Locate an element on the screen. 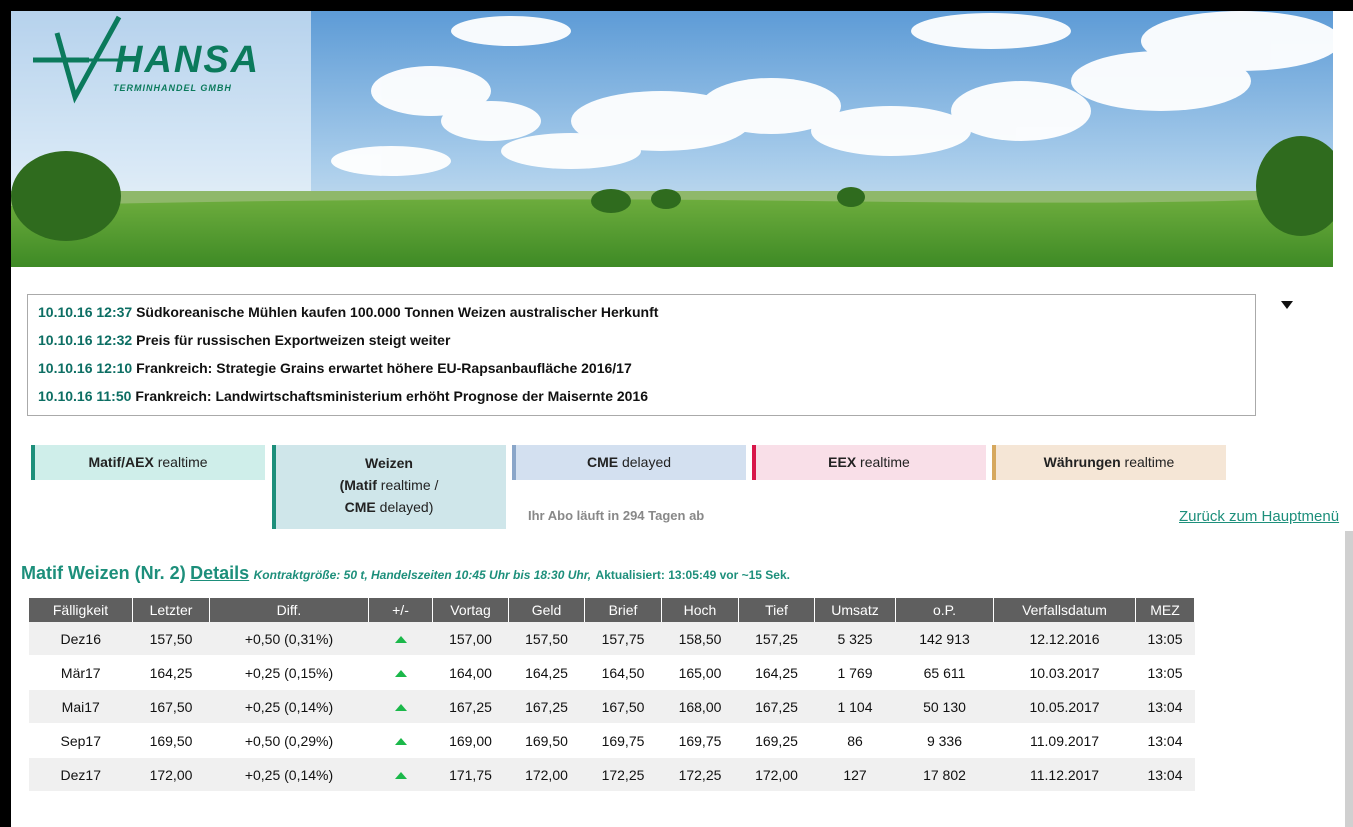 The height and width of the screenshot is (827, 1353). page-title: Matif Weizen (Nr. 2) is located at coordinates (103, 573).